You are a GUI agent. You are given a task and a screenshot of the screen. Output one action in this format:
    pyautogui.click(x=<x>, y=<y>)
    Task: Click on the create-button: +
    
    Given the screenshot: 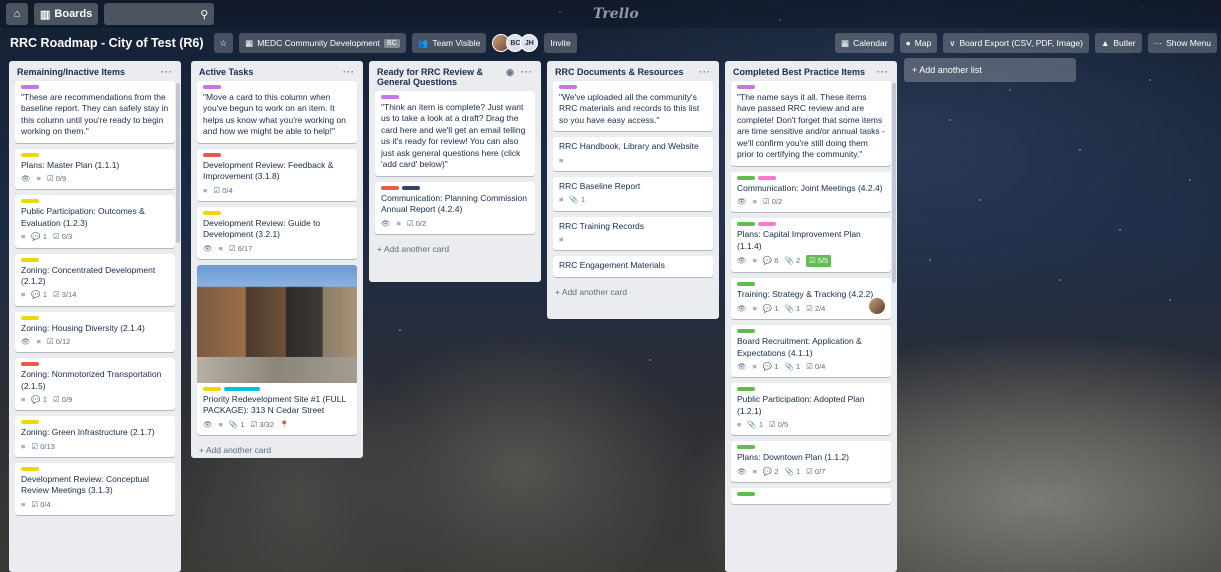 What is the action you would take?
    pyautogui.click(x=1150, y=9)
    